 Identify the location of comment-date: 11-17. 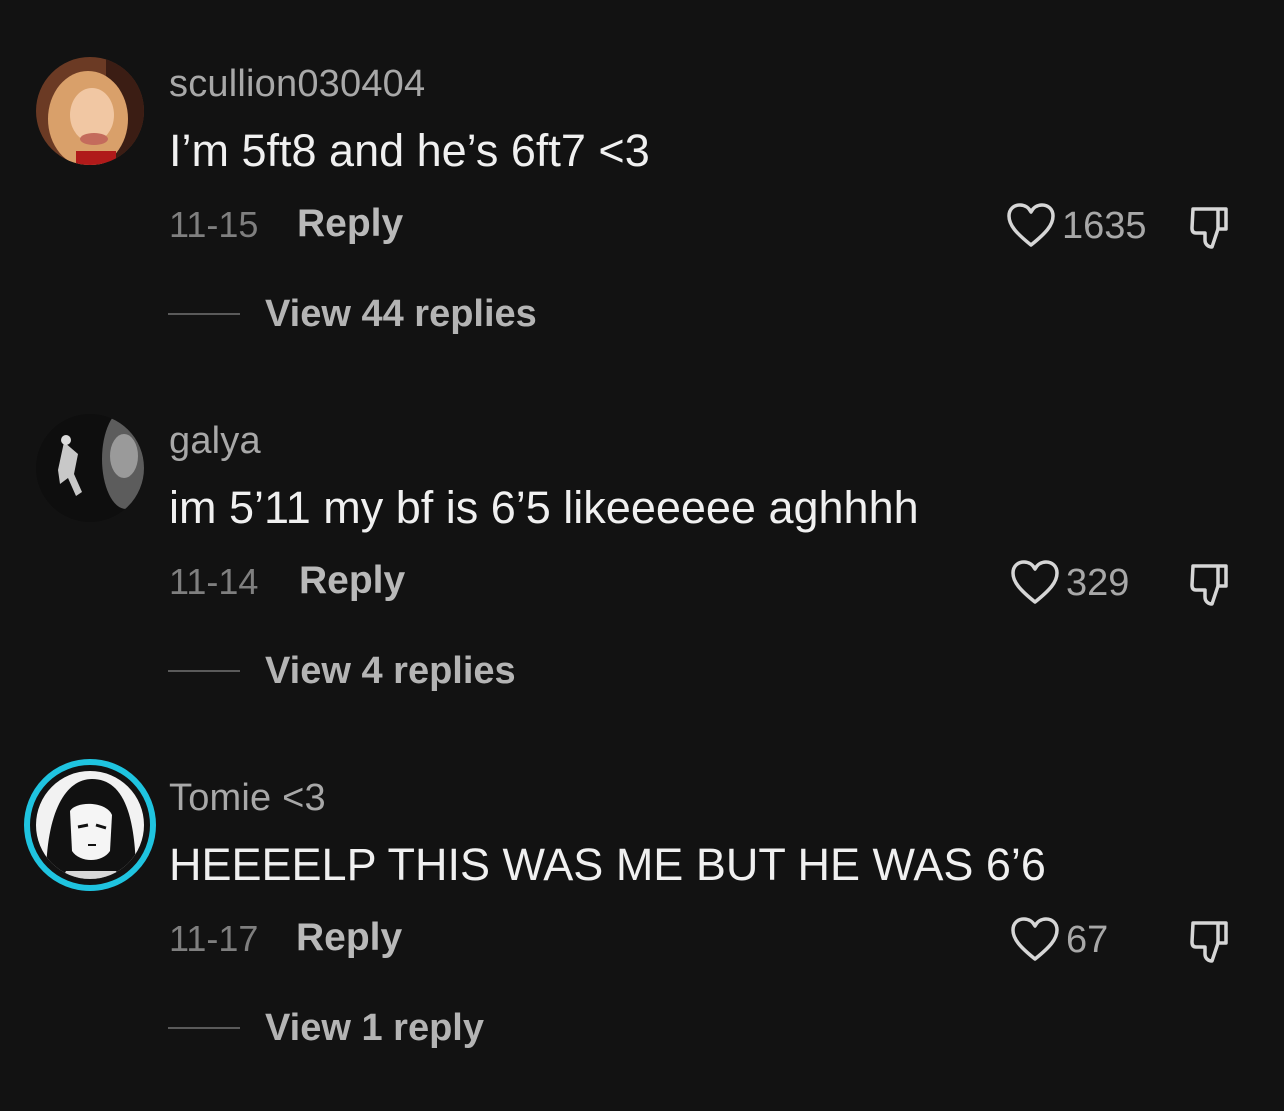
(214, 938).